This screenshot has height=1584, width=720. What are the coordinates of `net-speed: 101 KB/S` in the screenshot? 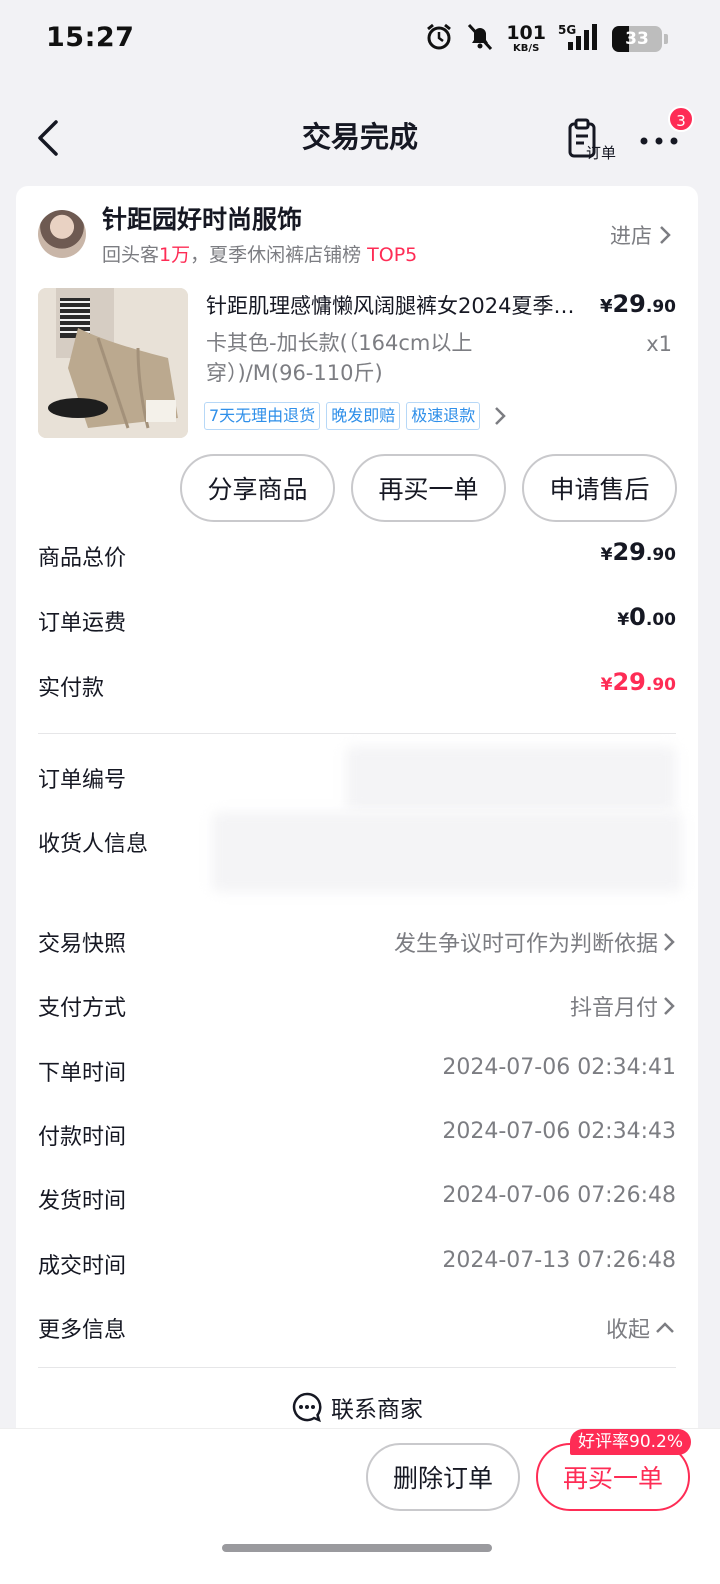 It's located at (526, 38).